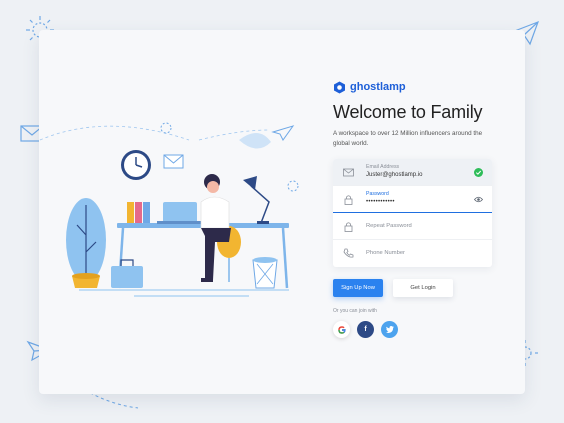  I want to click on action-buttons: Sign Up Now Get Login, so click(418, 288).